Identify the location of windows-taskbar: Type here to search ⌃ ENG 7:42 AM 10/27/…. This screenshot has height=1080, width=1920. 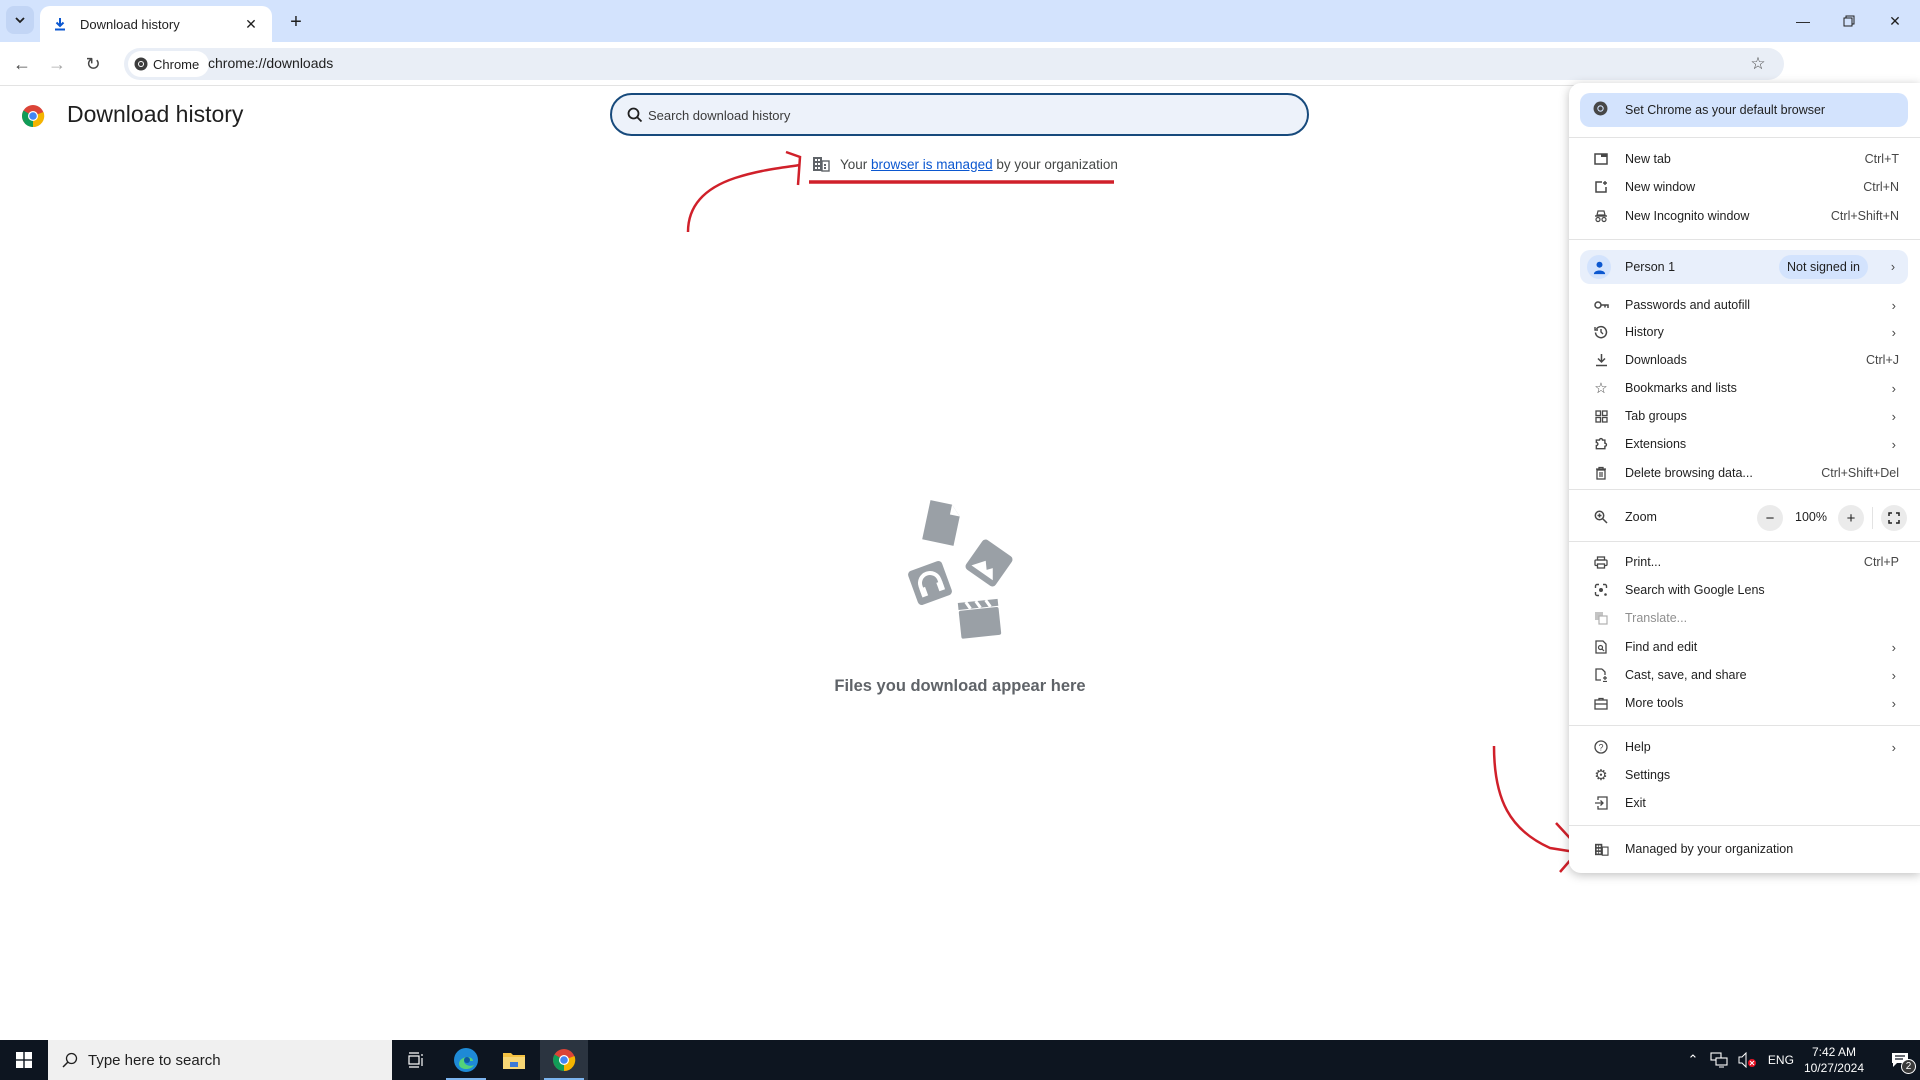
(960, 1060).